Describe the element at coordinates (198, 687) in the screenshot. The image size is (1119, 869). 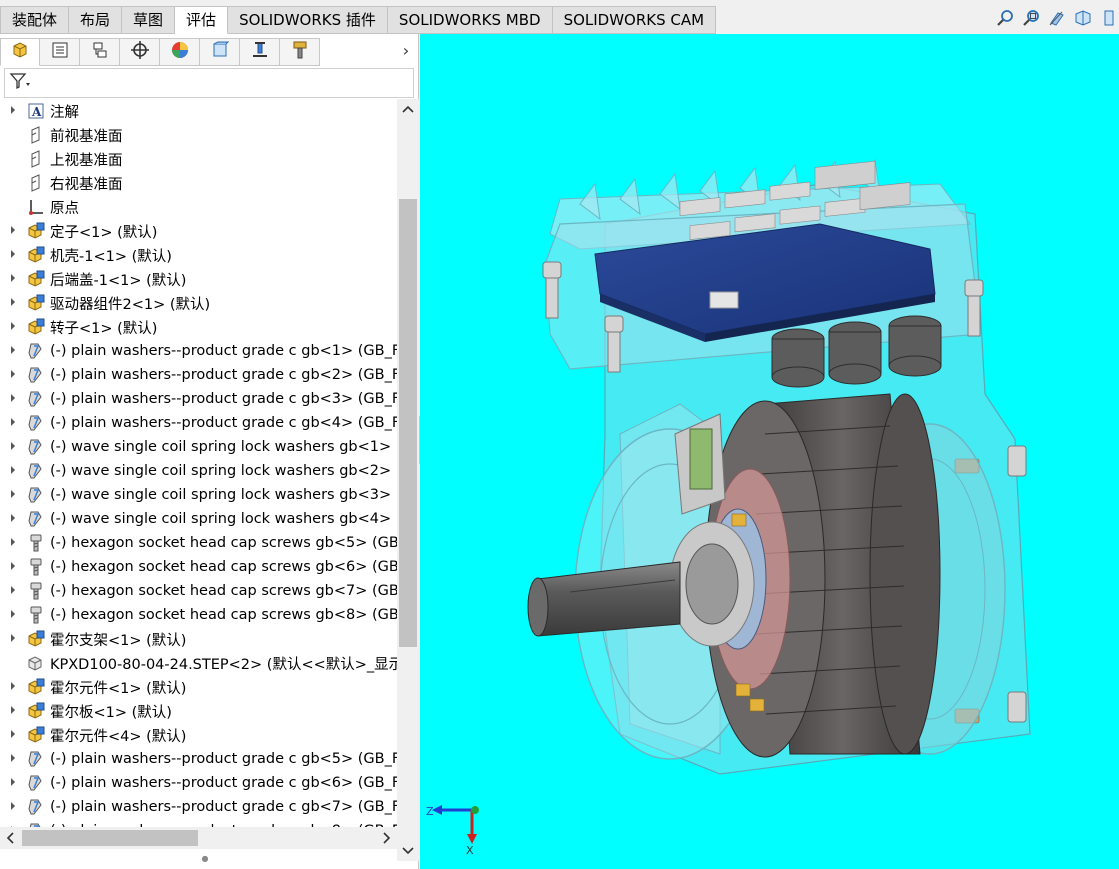
I see `tree-item: 霍尔元件<1> (默认)` at that location.